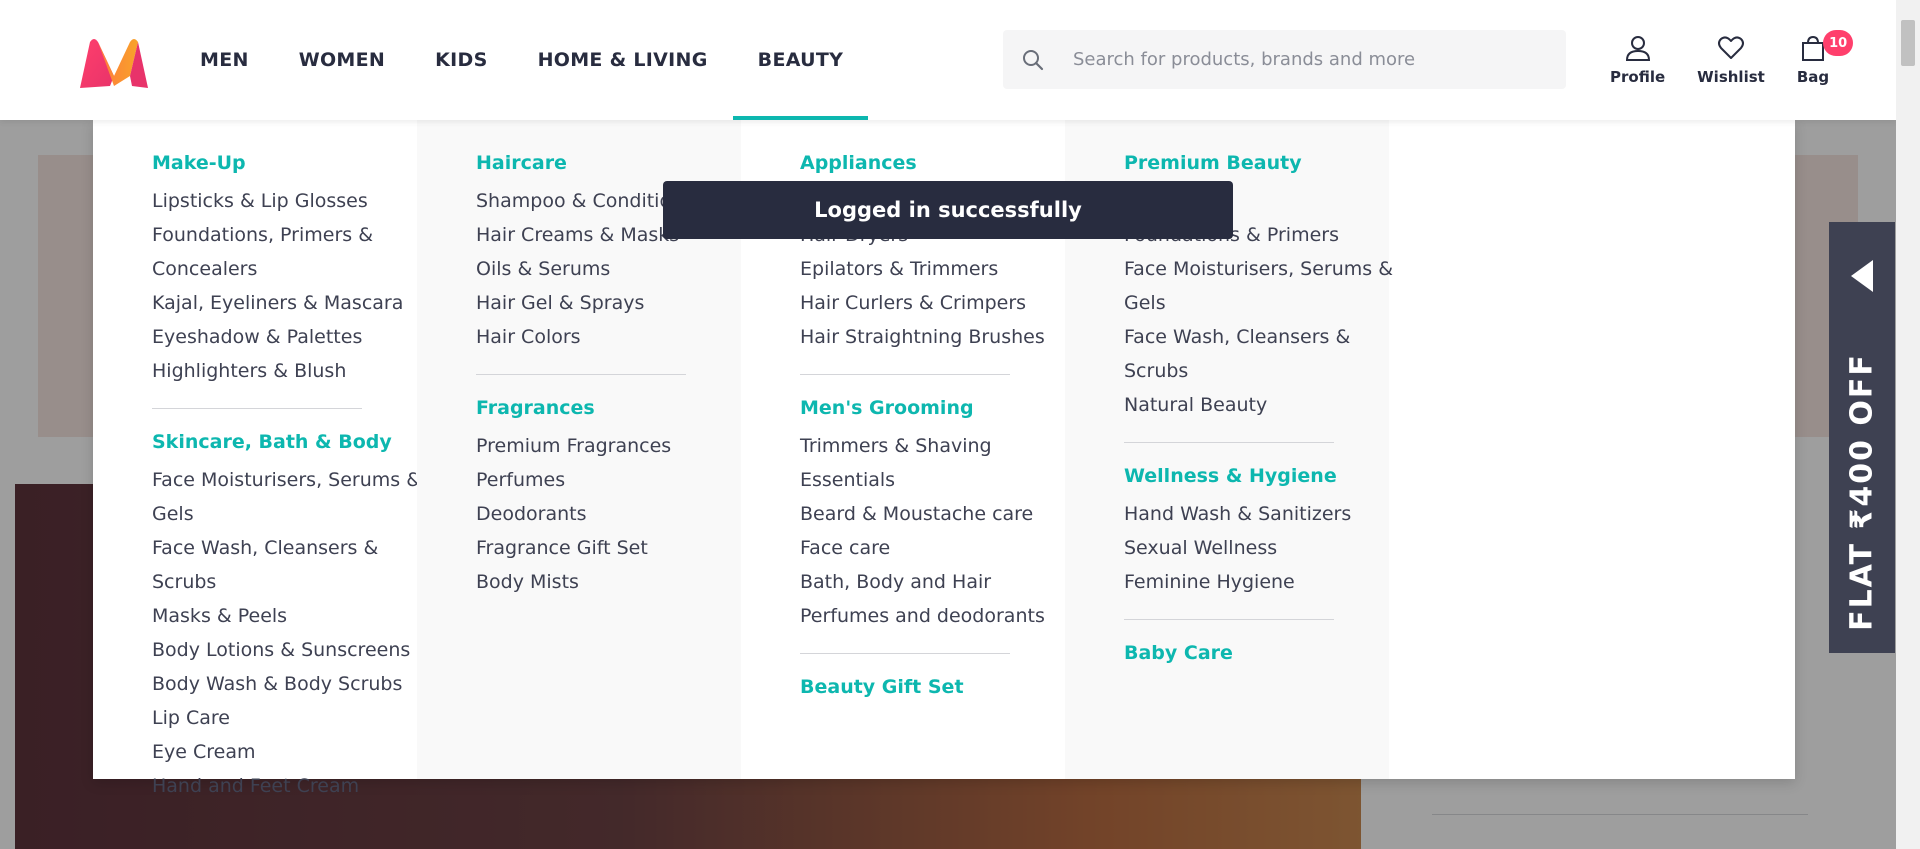 This screenshot has width=1920, height=849. I want to click on bag-button: Bag 10, so click(1825, 58).